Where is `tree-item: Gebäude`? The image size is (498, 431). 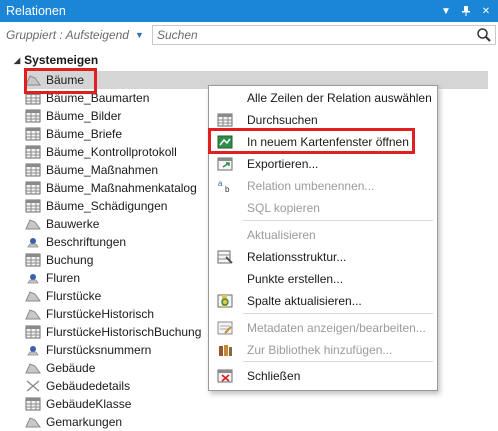 tree-item: Gebäude is located at coordinates (59, 368).